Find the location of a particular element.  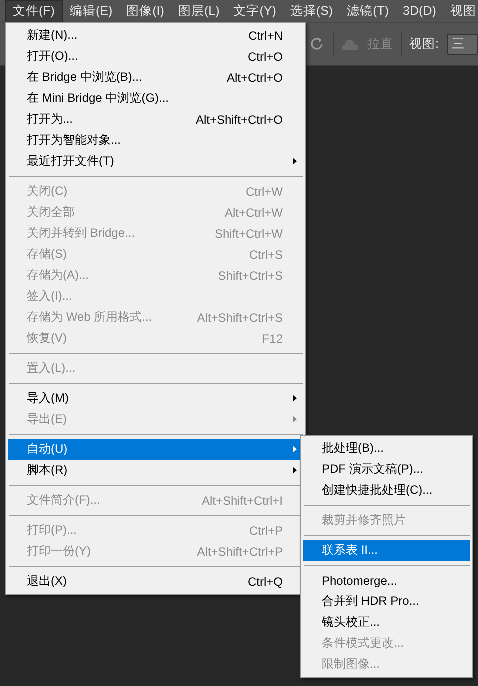

menu-item: 最近打开文件(T) is located at coordinates (155, 161).